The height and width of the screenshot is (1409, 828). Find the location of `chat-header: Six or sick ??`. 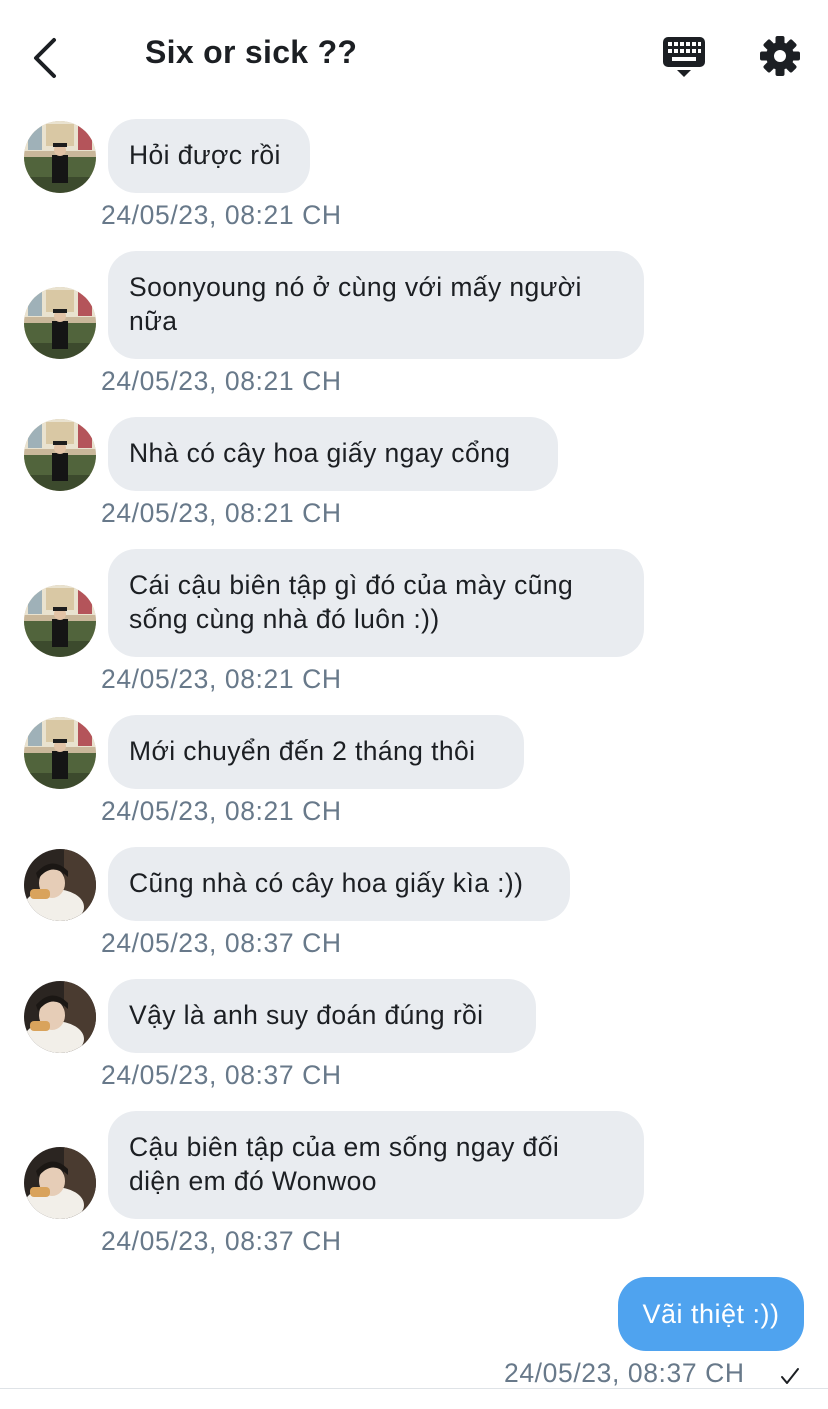

chat-header: Six or sick ?? is located at coordinates (414, 56).